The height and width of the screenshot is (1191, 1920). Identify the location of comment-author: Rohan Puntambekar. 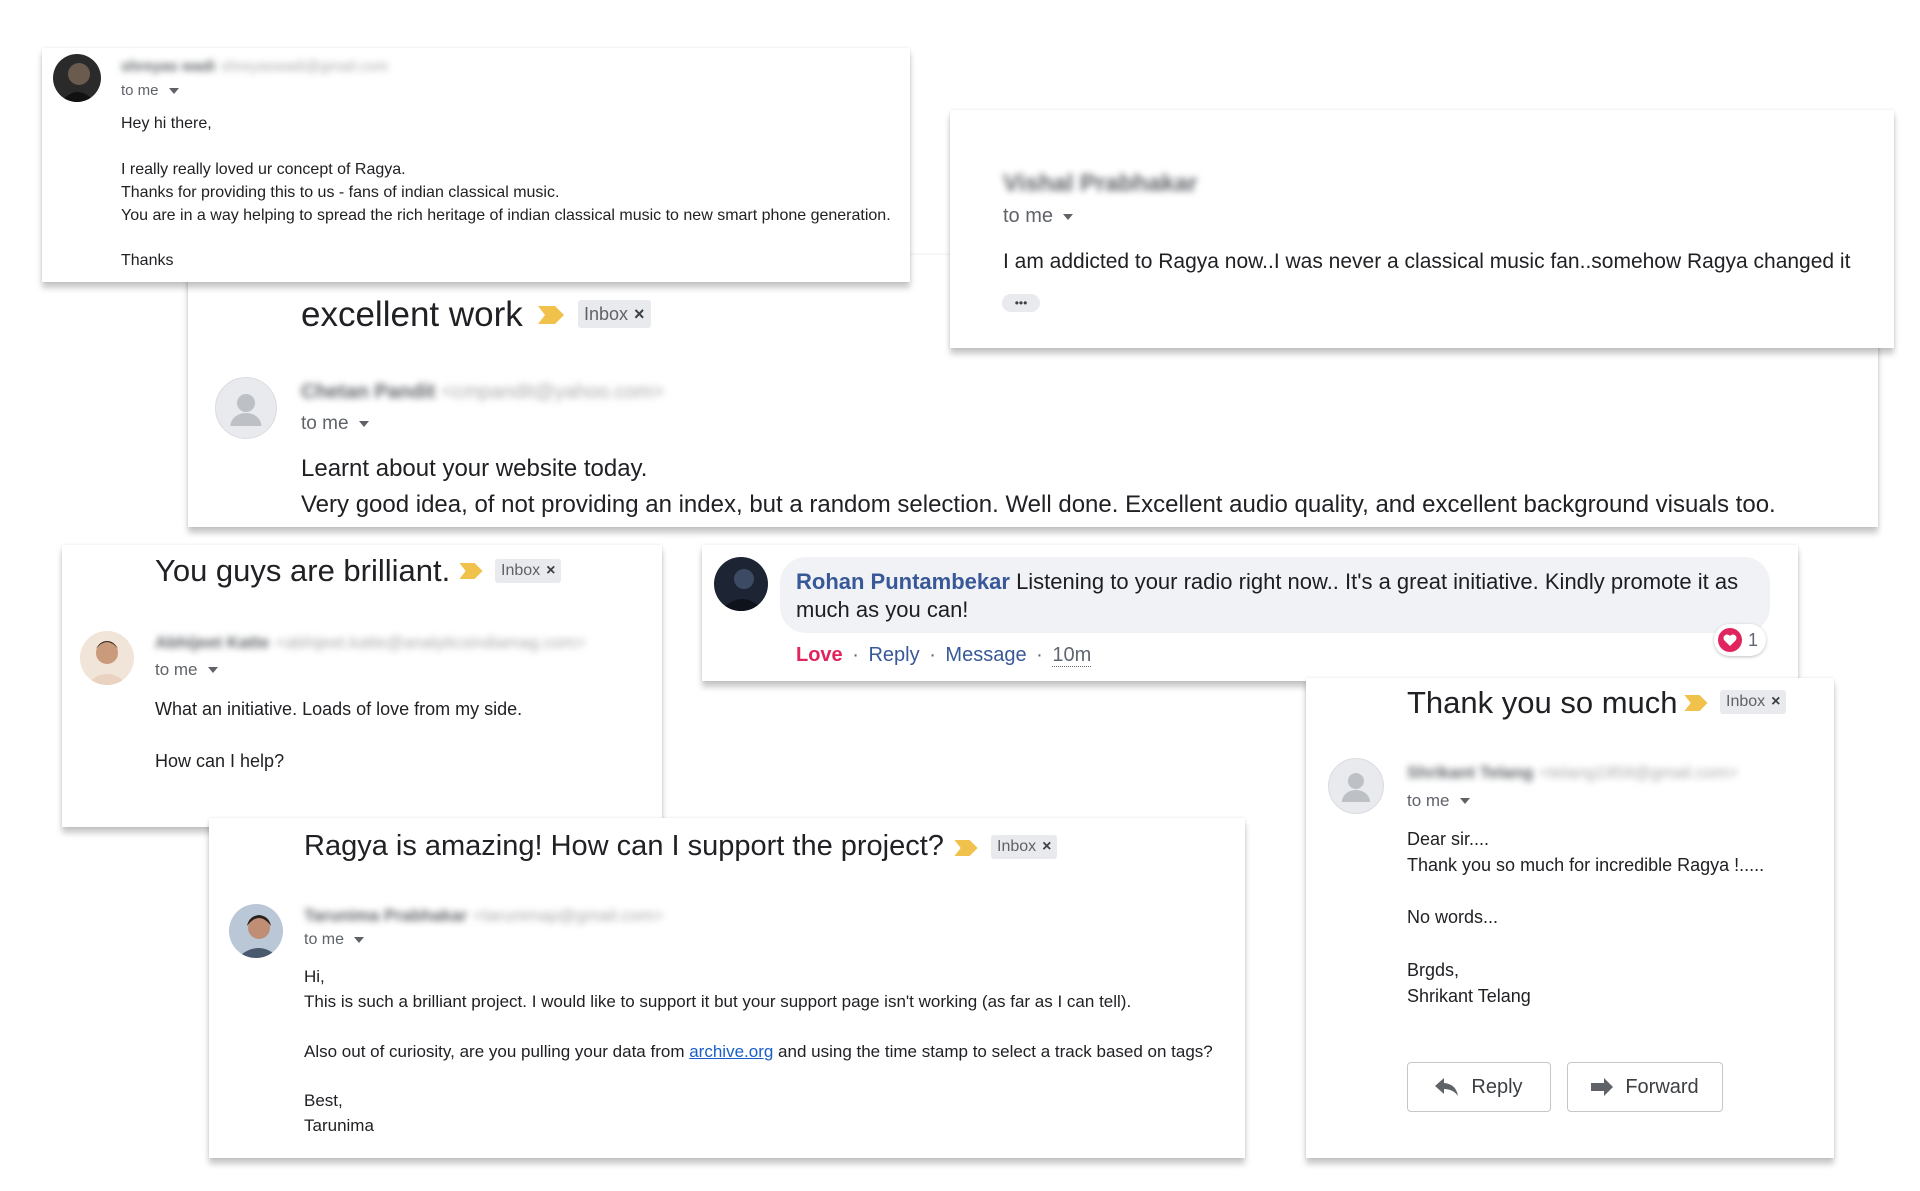
(903, 581).